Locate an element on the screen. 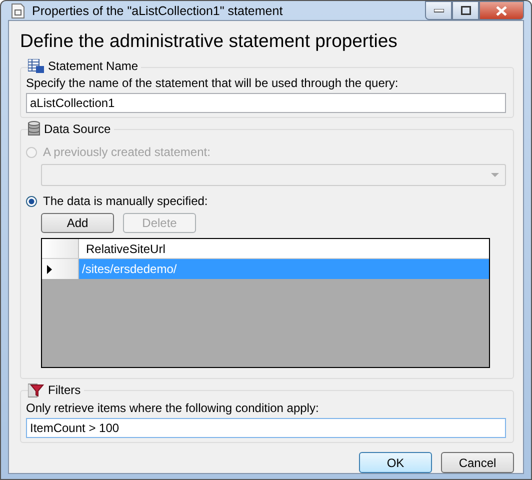  group-title: Filters is located at coordinates (64, 390).